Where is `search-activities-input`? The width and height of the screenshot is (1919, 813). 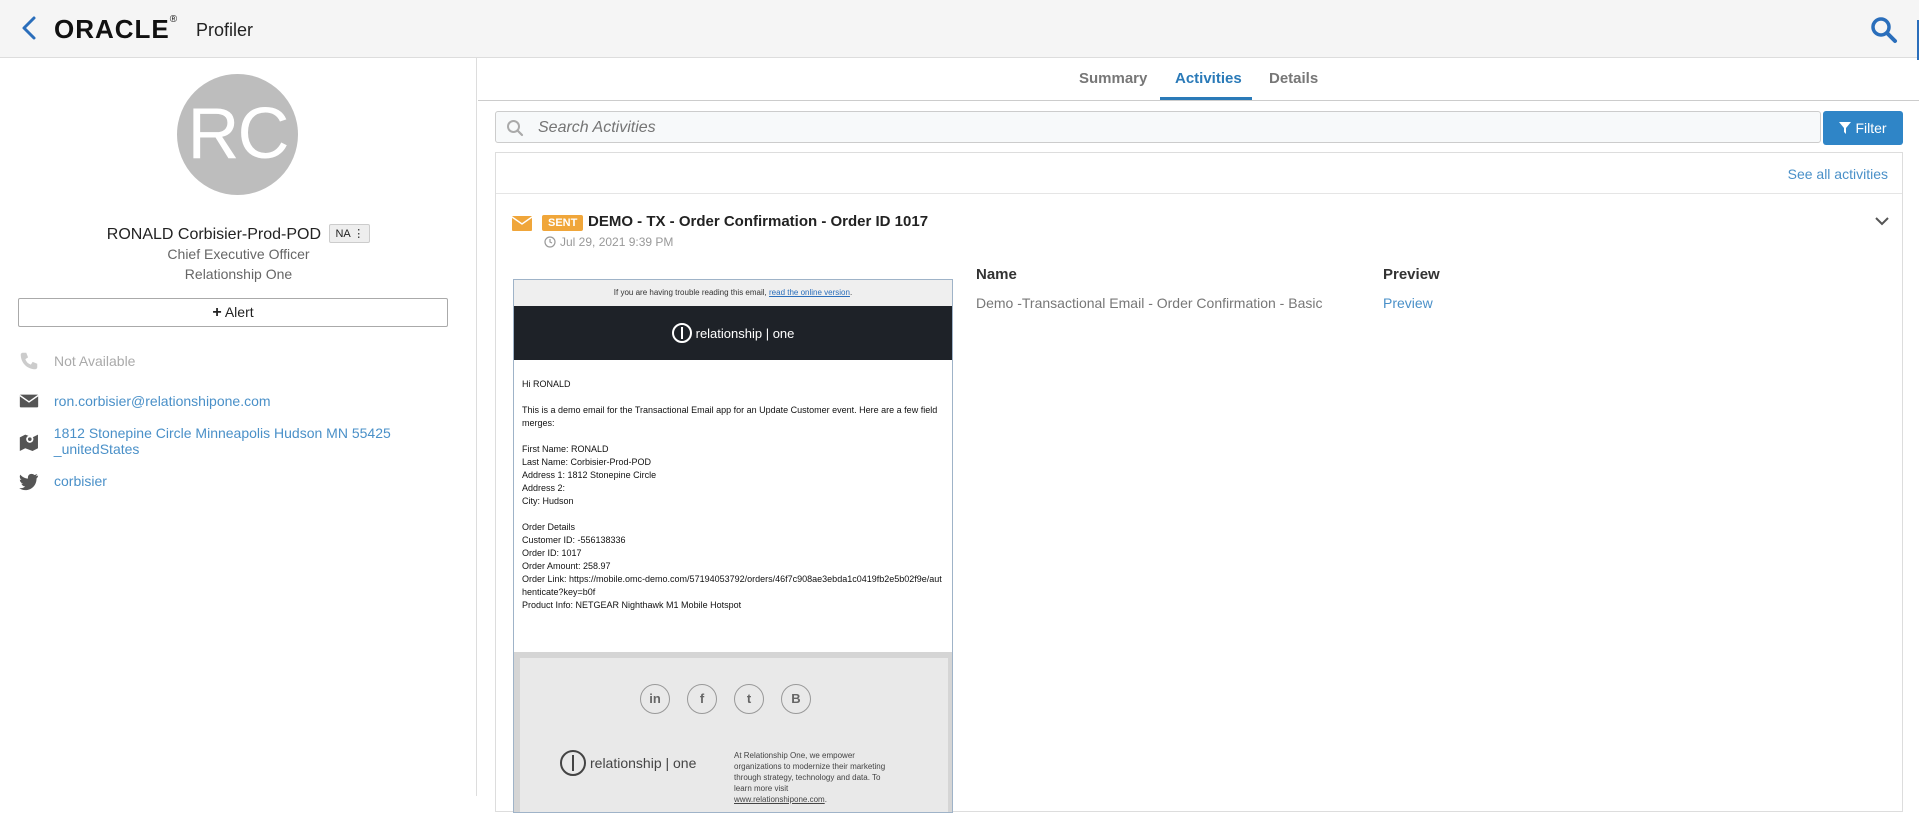
search-activities-input is located at coordinates (1173, 128).